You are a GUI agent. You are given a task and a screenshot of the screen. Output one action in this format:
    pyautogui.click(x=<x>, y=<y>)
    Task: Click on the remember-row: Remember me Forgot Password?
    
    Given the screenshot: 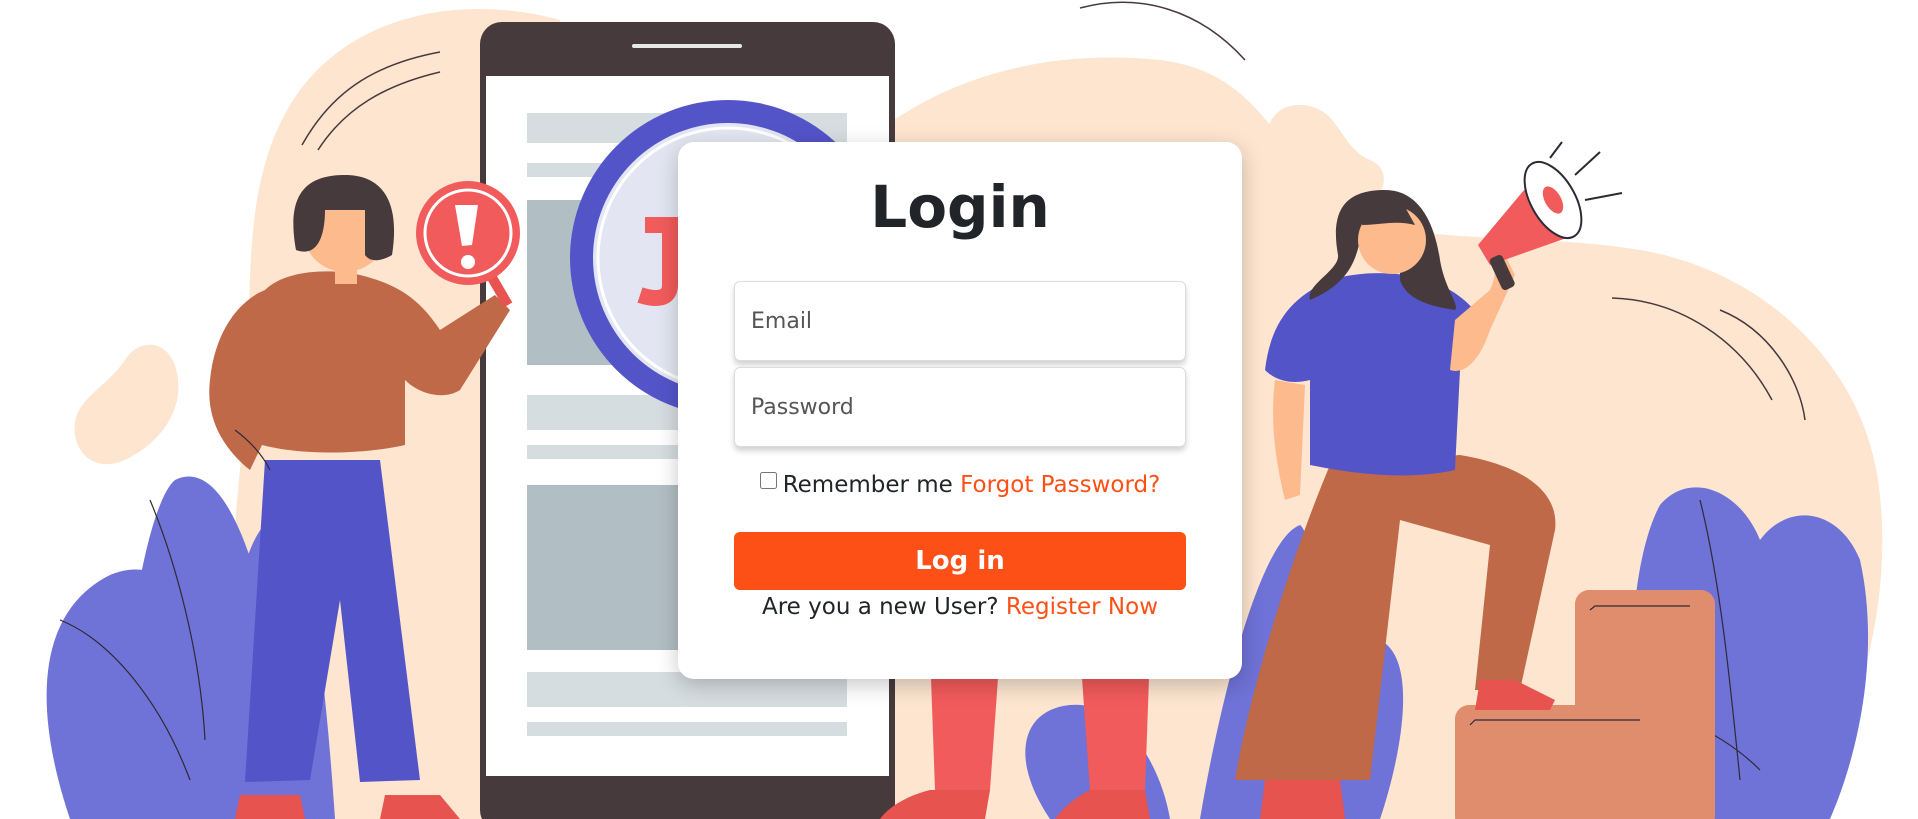 What is the action you would take?
    pyautogui.click(x=960, y=485)
    